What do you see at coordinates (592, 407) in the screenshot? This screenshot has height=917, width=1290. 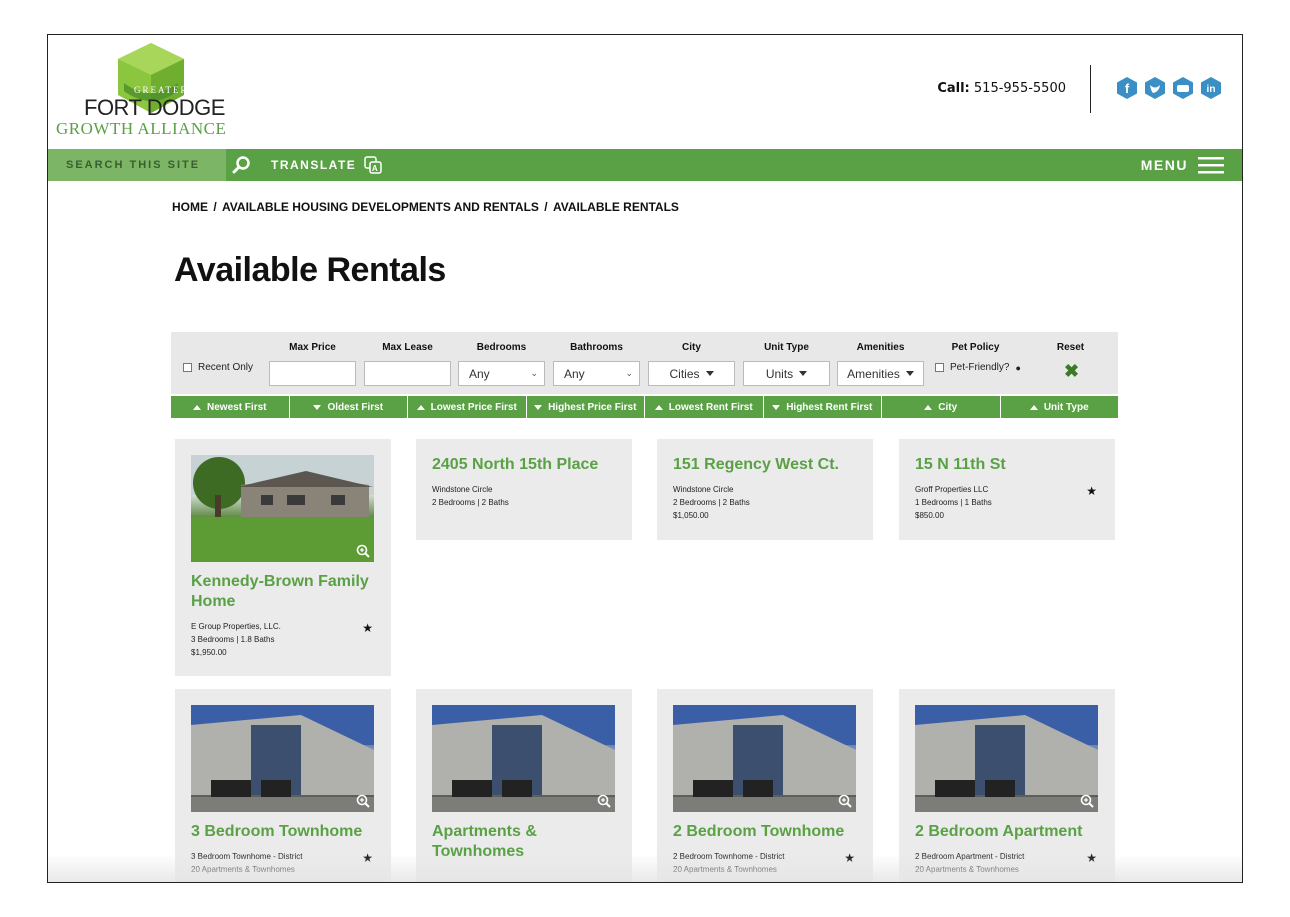 I see `sort-label: Highest Price First` at bounding box center [592, 407].